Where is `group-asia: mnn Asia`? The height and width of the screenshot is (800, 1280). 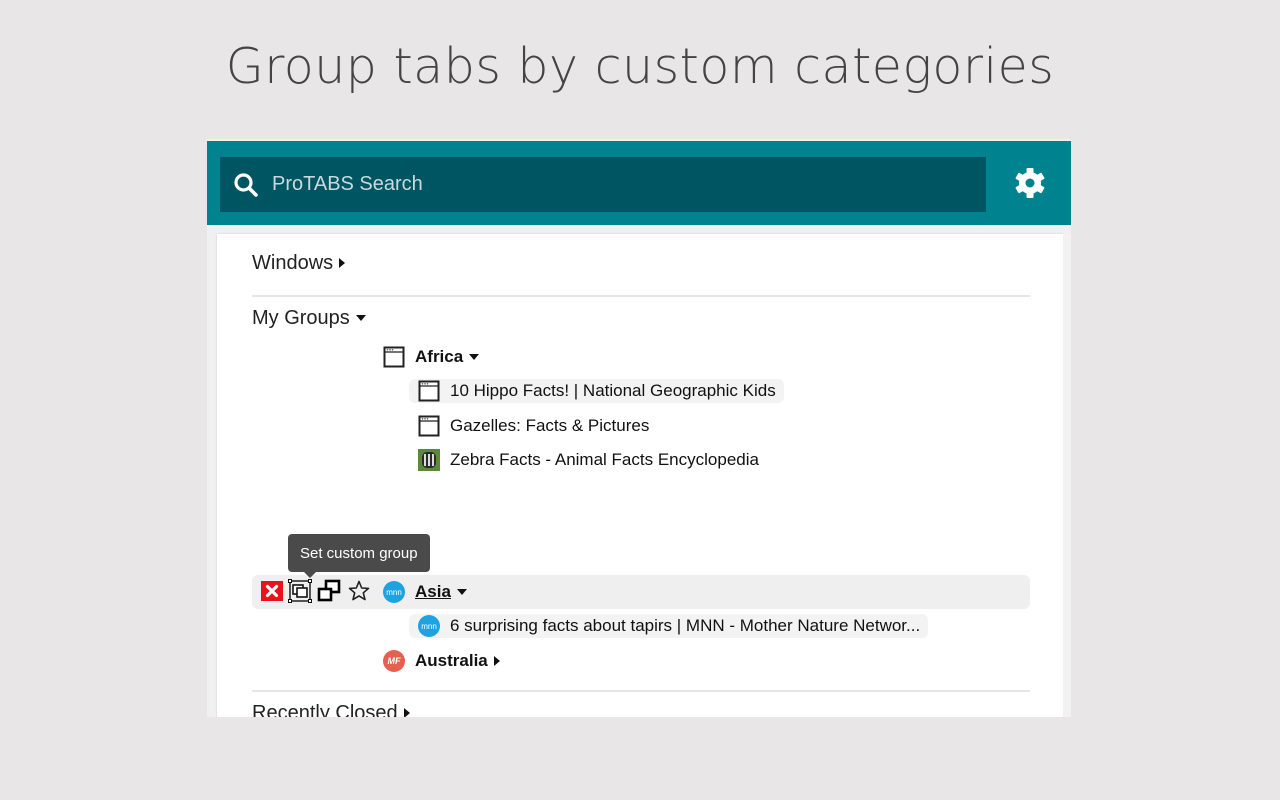
group-asia: mnn Asia is located at coordinates (425, 592).